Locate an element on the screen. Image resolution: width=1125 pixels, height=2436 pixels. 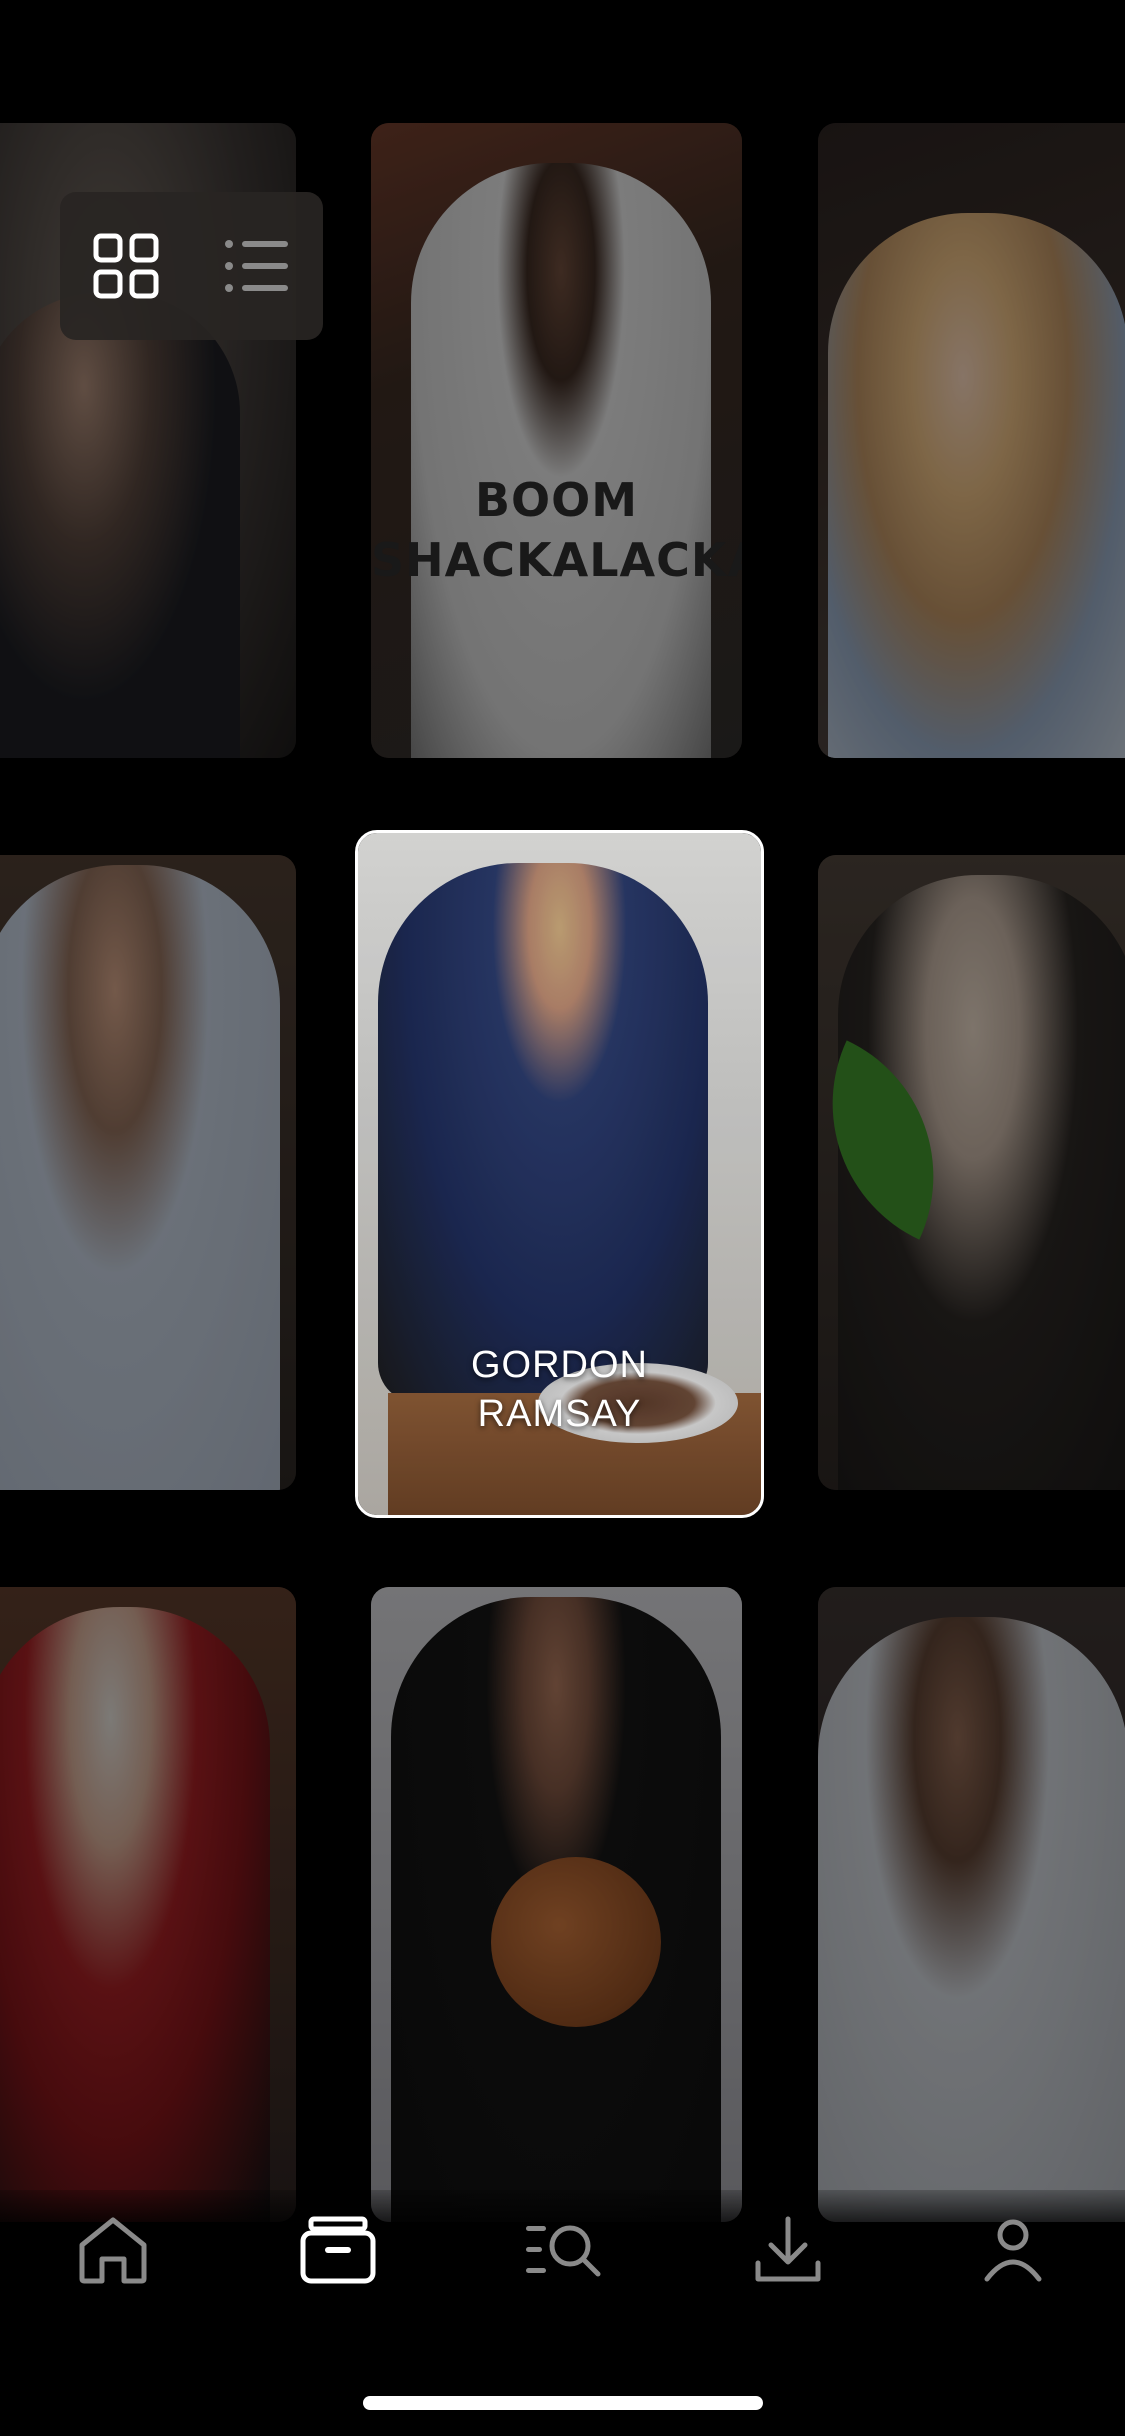
instructor-card-row2-left is located at coordinates (148, 1172).